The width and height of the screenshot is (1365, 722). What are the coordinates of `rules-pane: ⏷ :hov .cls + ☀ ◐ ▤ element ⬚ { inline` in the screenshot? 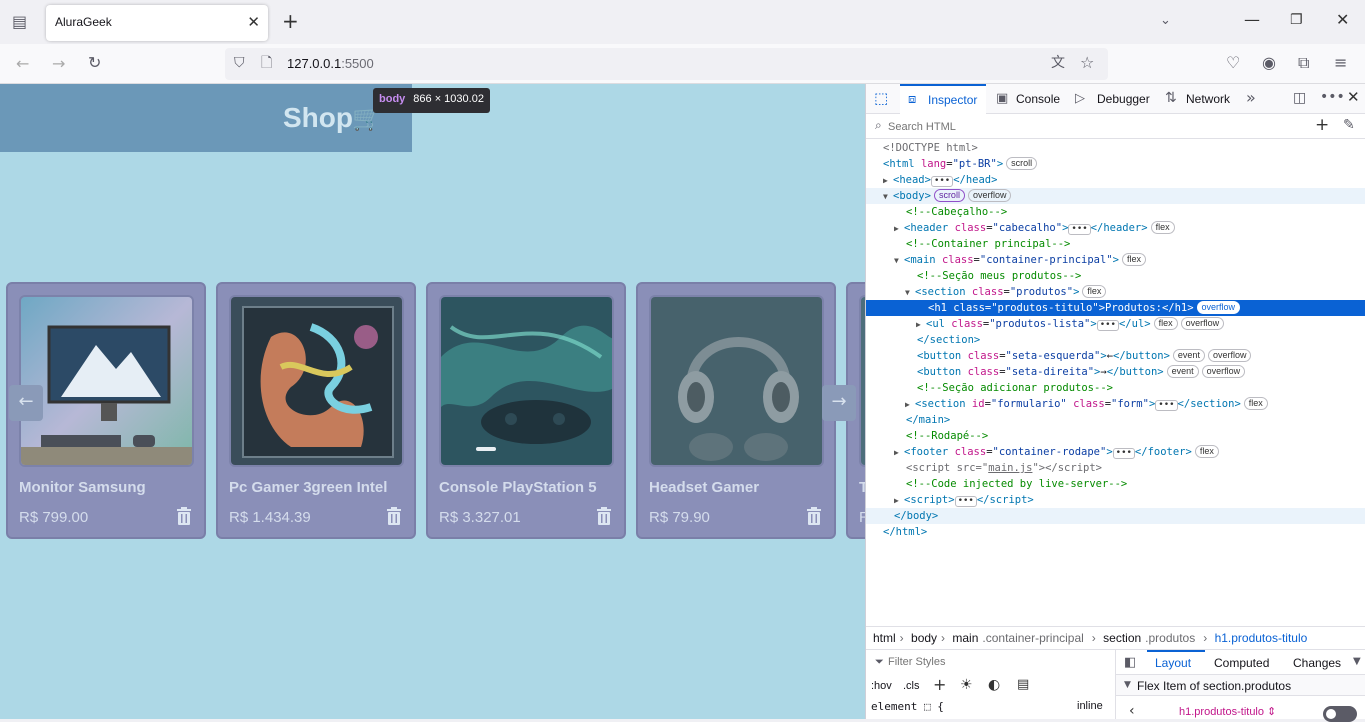 It's located at (991, 684).